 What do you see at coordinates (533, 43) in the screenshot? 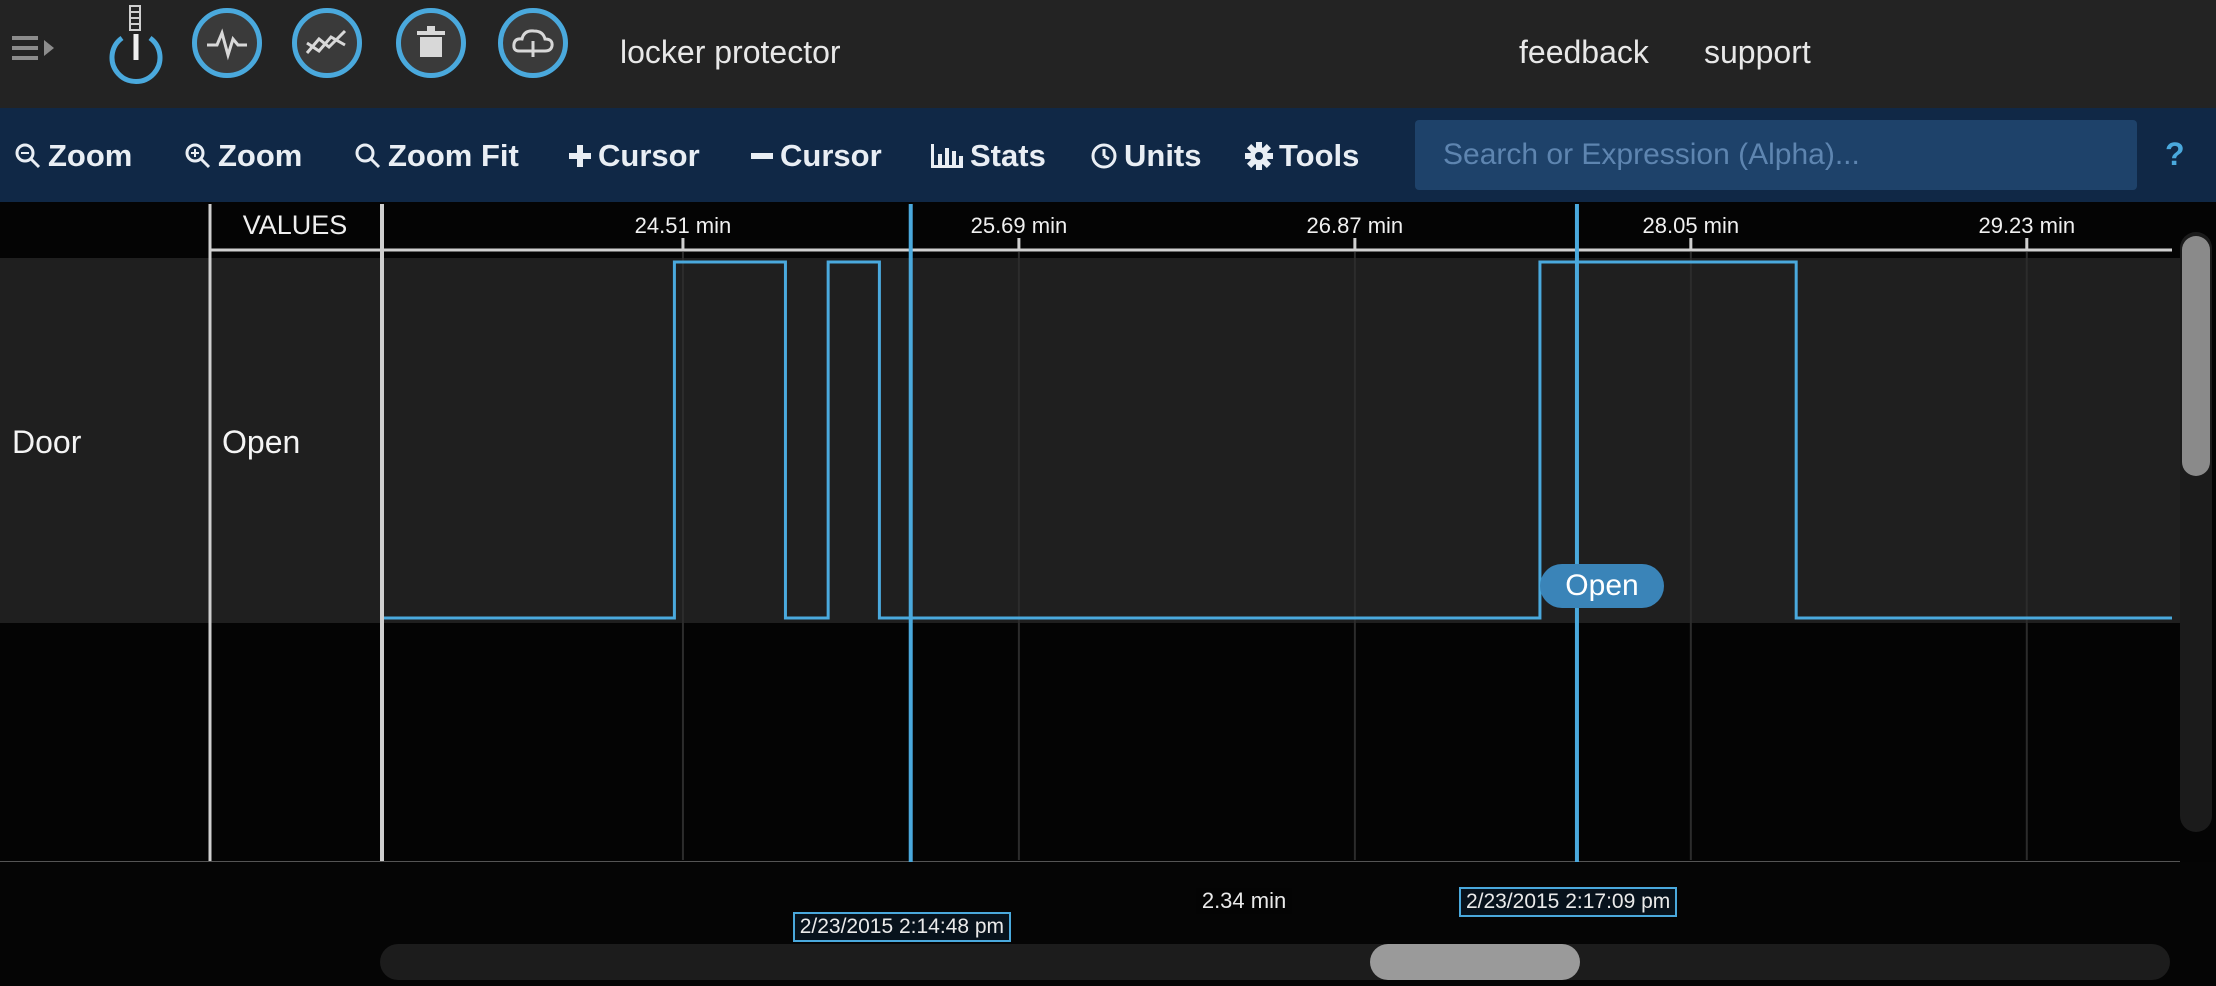
I see `cloud-icon` at bounding box center [533, 43].